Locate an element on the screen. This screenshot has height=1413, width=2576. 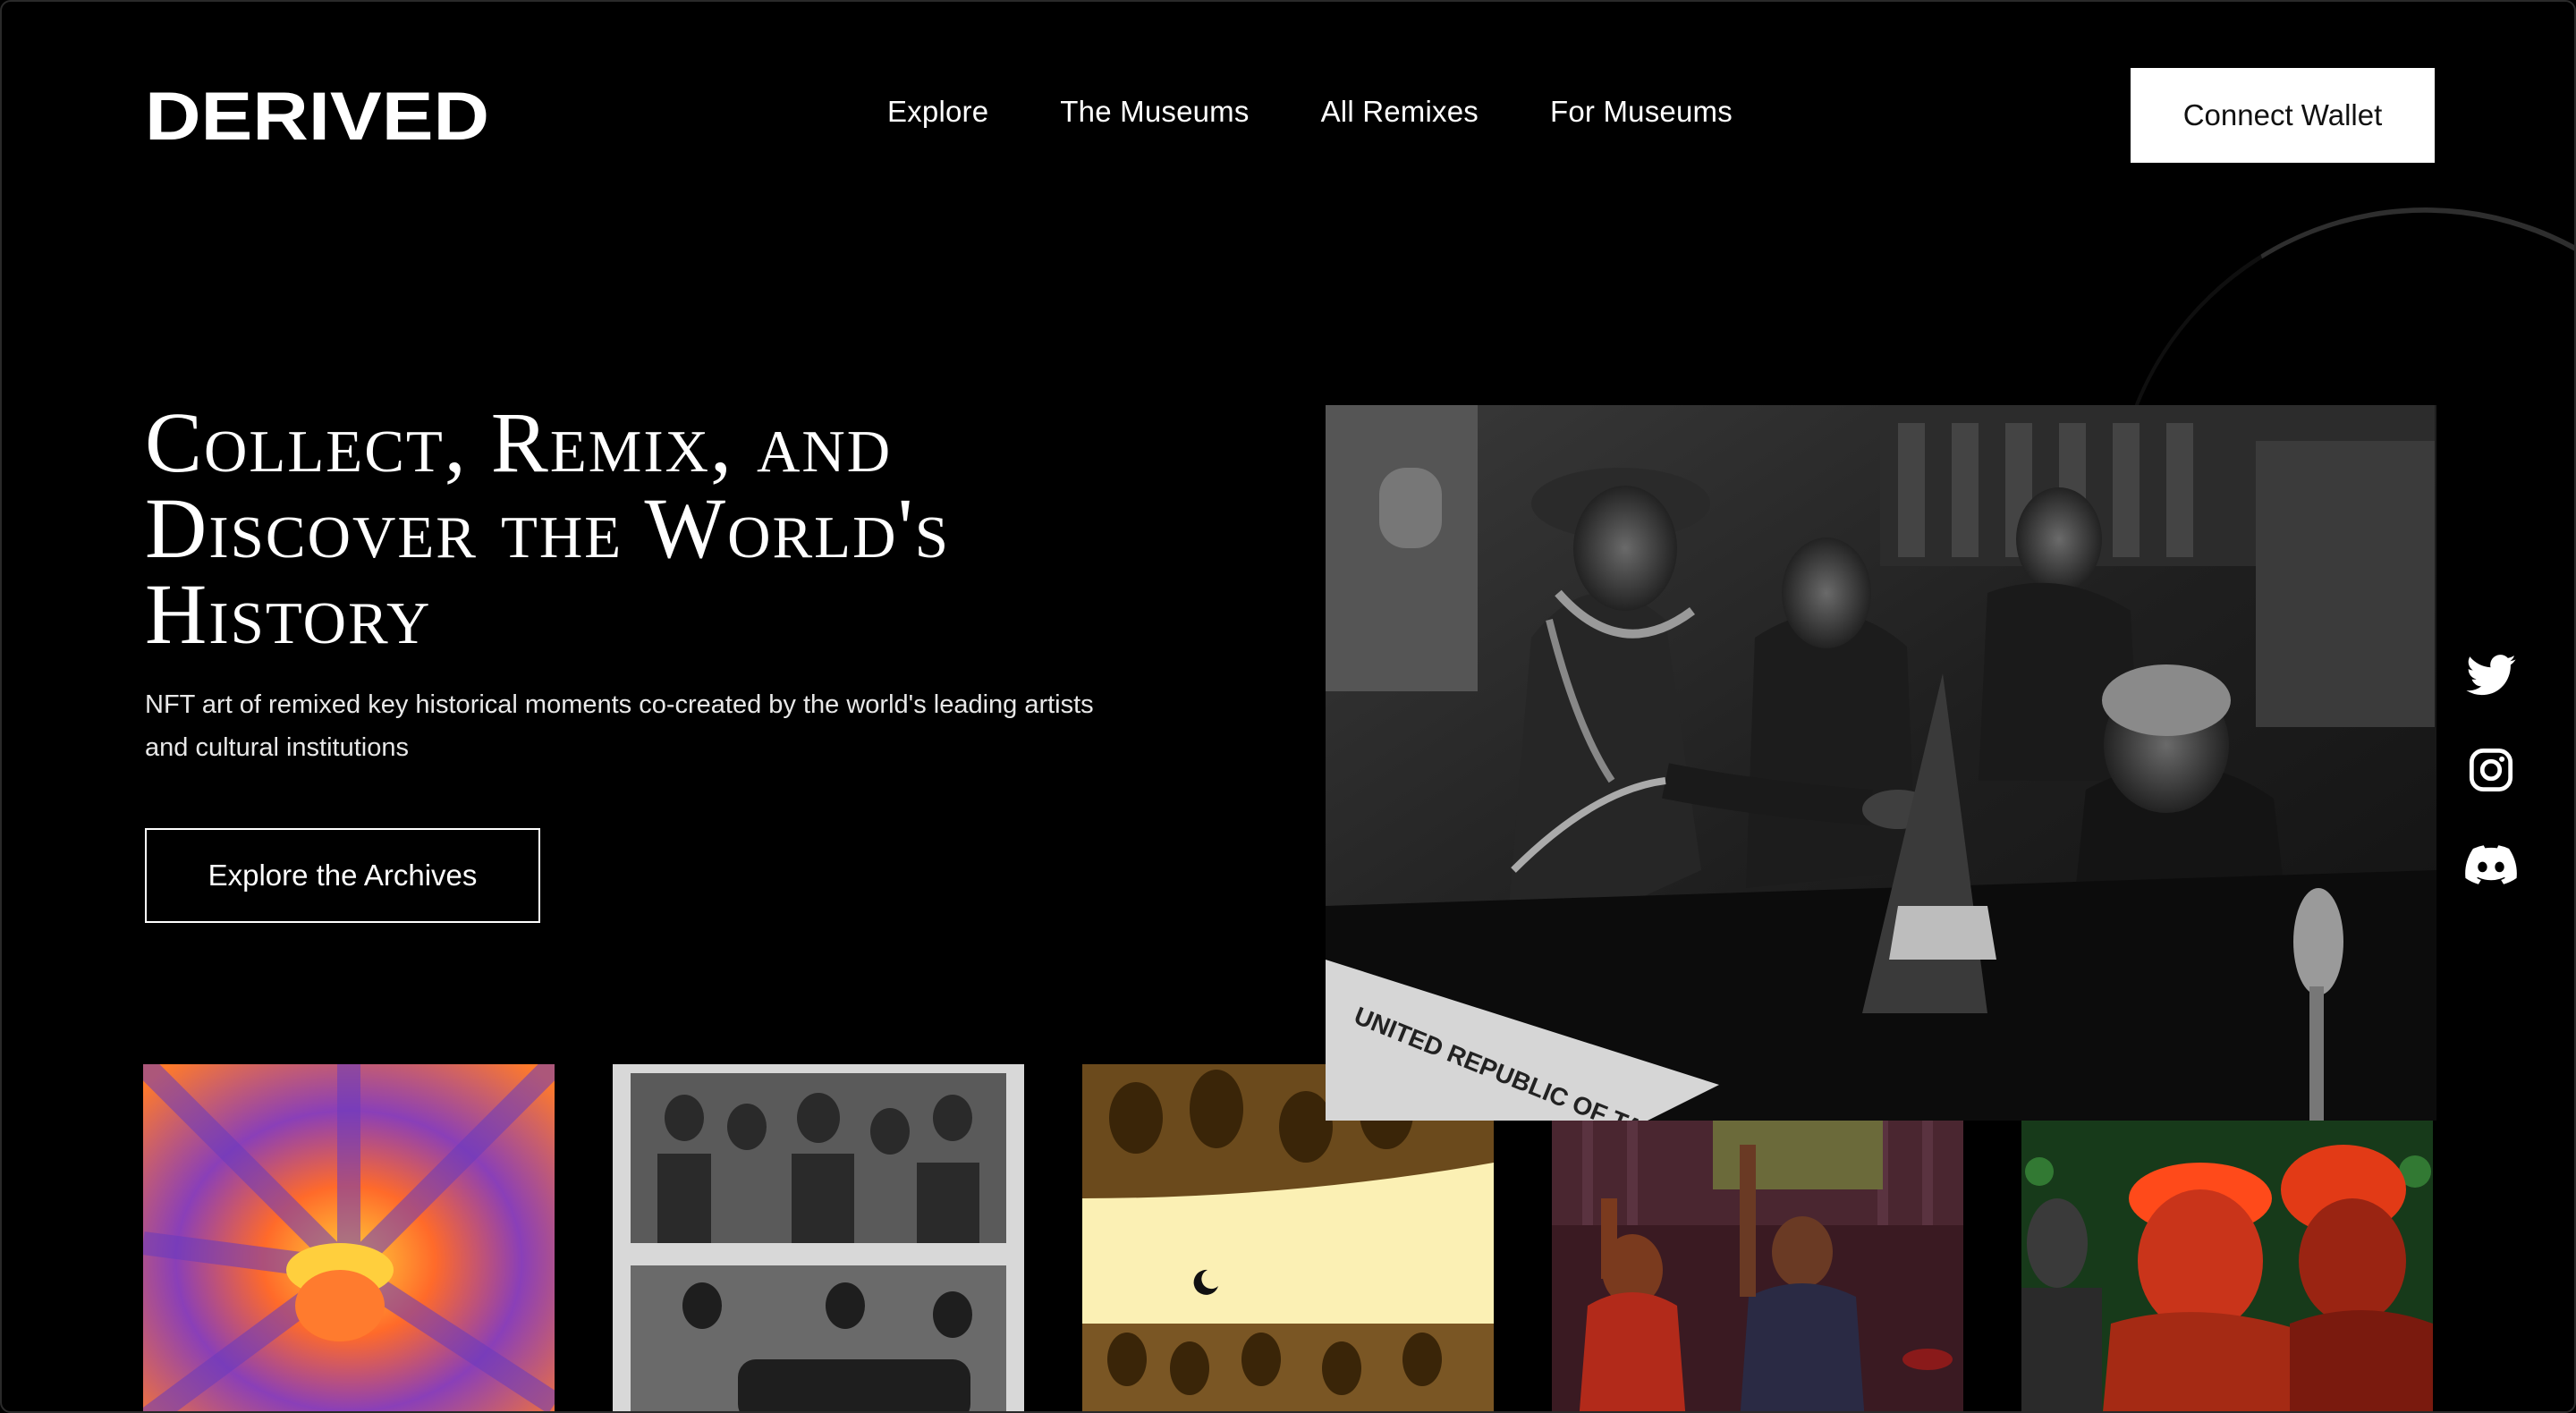
hero-subtitle-line2: and cultural institutions is located at coordinates (277, 747).